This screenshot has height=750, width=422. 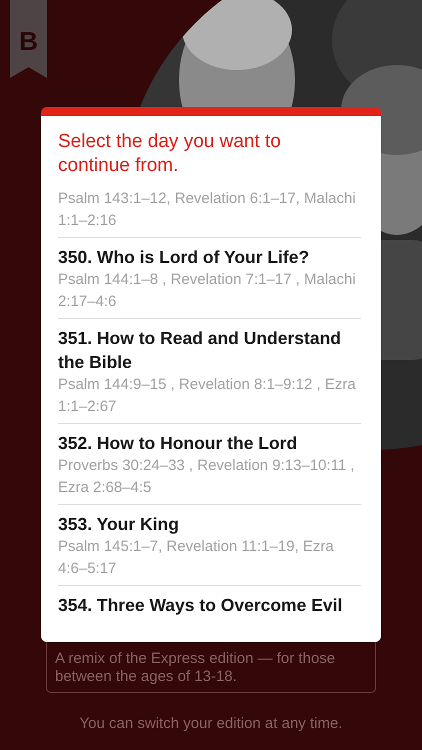 What do you see at coordinates (184, 257) in the screenshot?
I see `day-title: 350. Who is Lord of Your Life?` at bounding box center [184, 257].